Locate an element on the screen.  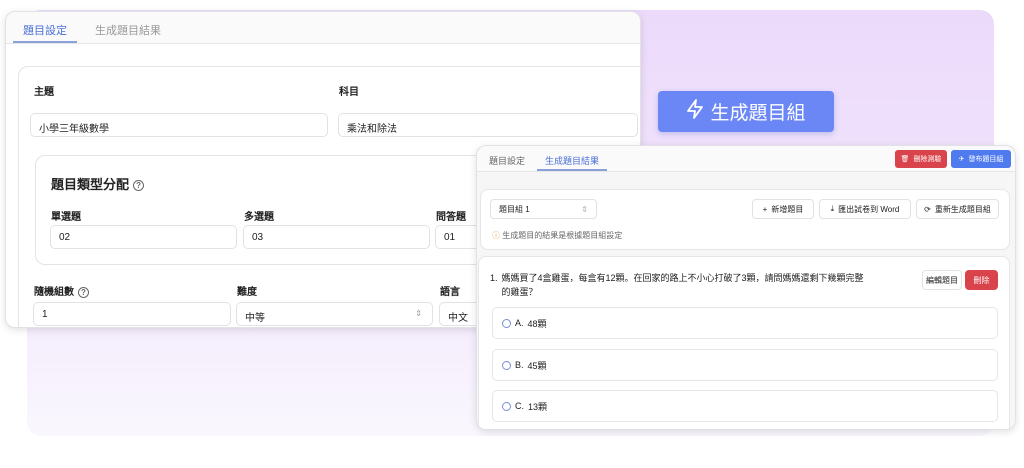
lightning-icon is located at coordinates (695, 111).